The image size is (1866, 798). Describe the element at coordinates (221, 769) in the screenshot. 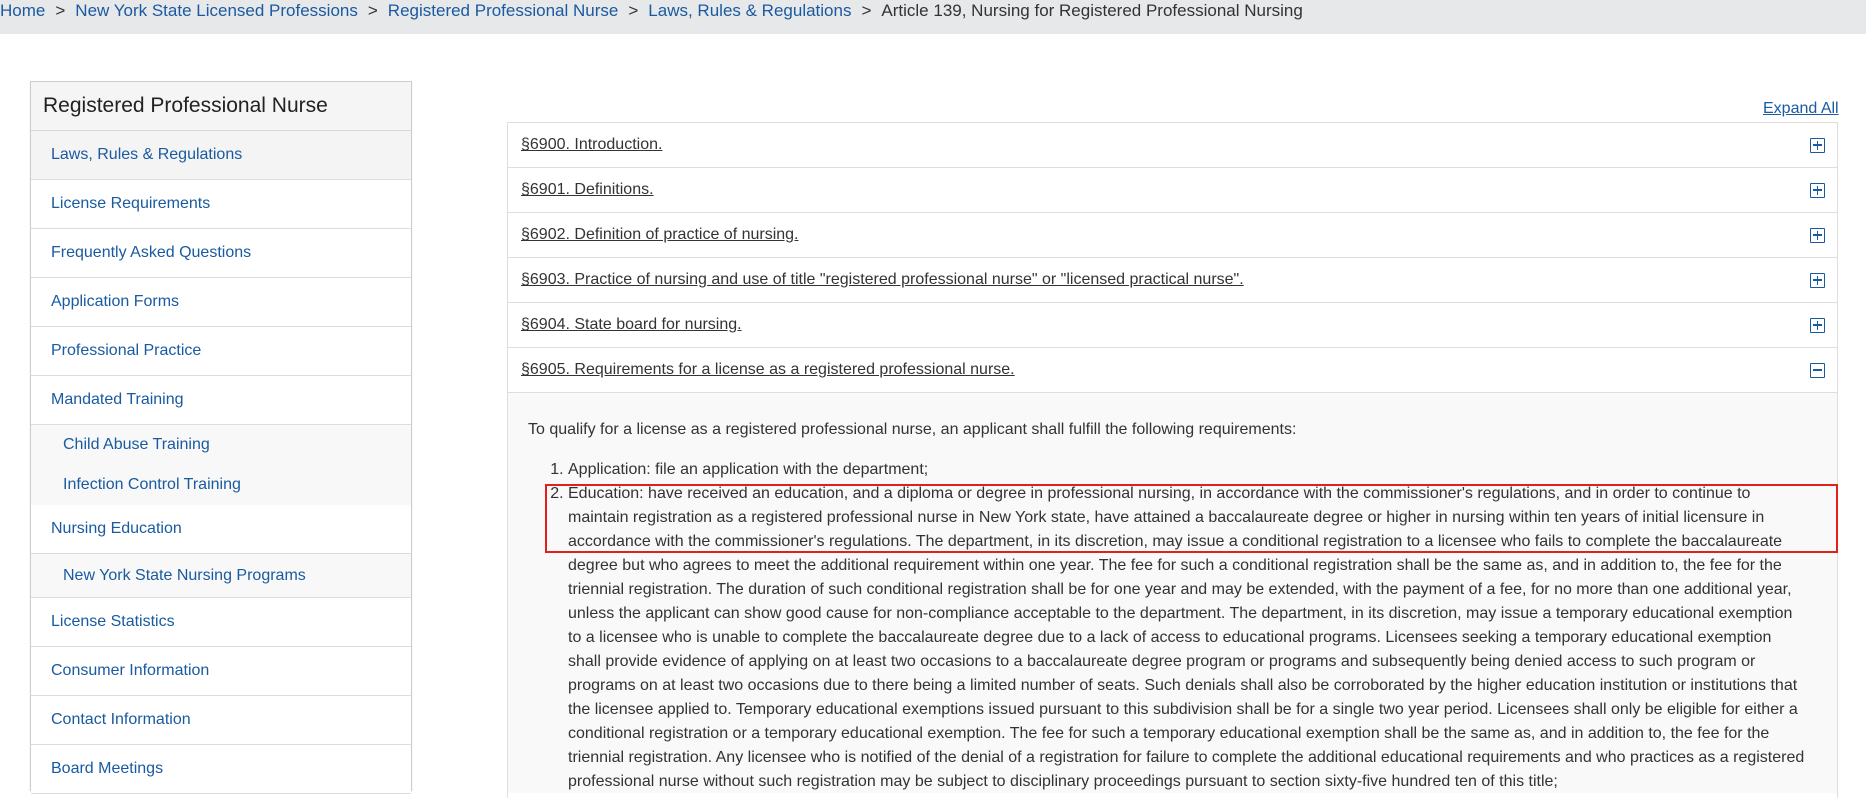

I see `sidebar-item-board-meetings: Board Meetings` at that location.